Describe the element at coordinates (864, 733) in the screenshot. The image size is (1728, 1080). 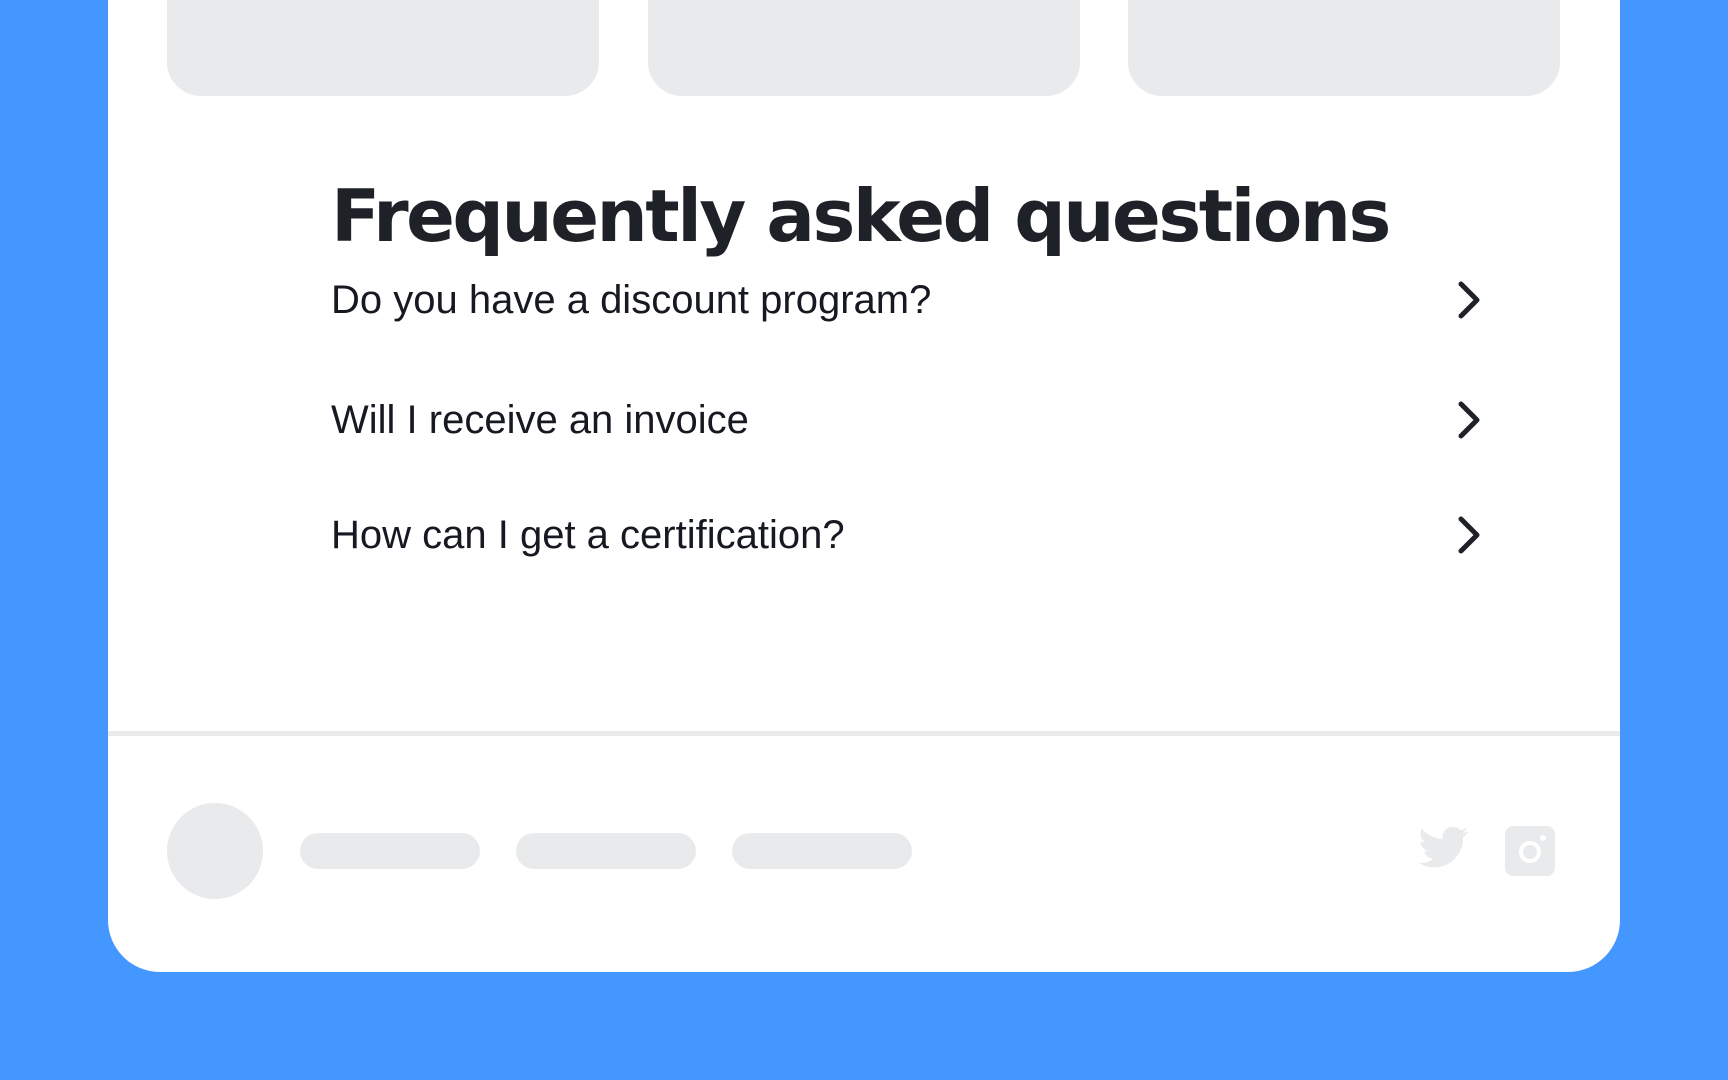
I see `footer-divider` at that location.